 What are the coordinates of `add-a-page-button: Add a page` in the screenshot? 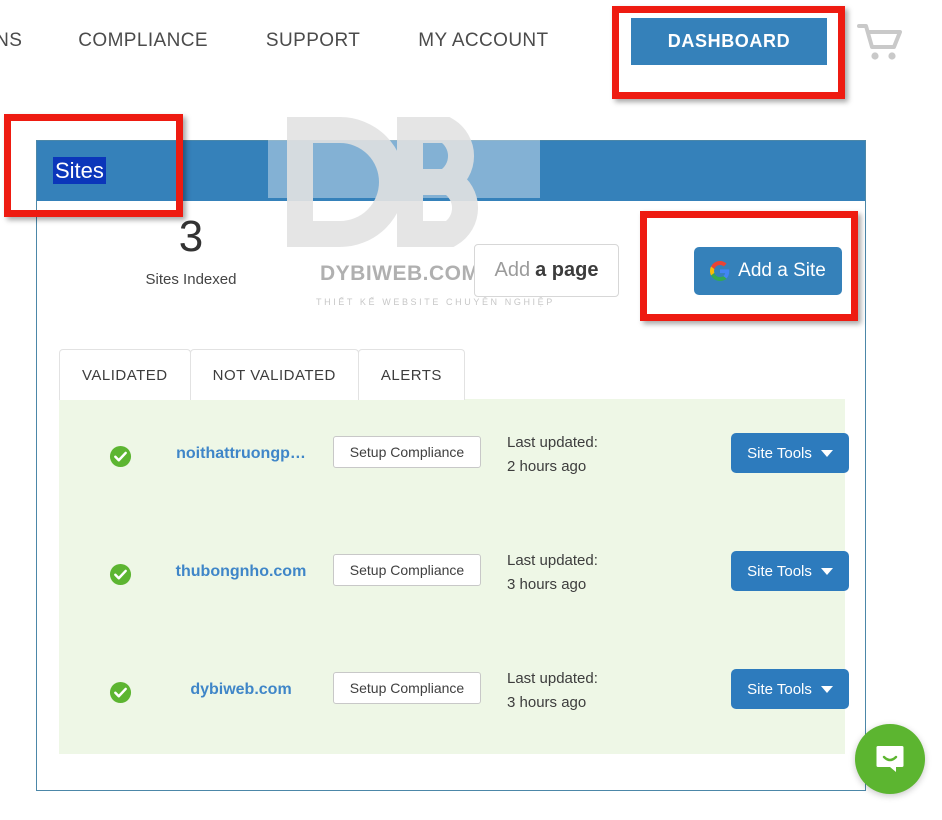 It's located at (546, 270).